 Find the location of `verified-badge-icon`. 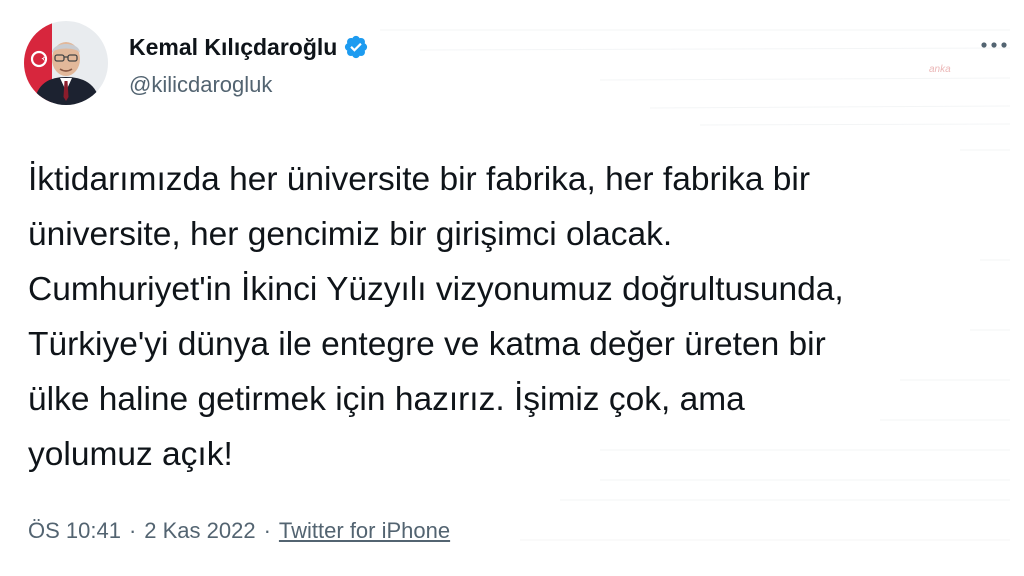

verified-badge-icon is located at coordinates (356, 47).